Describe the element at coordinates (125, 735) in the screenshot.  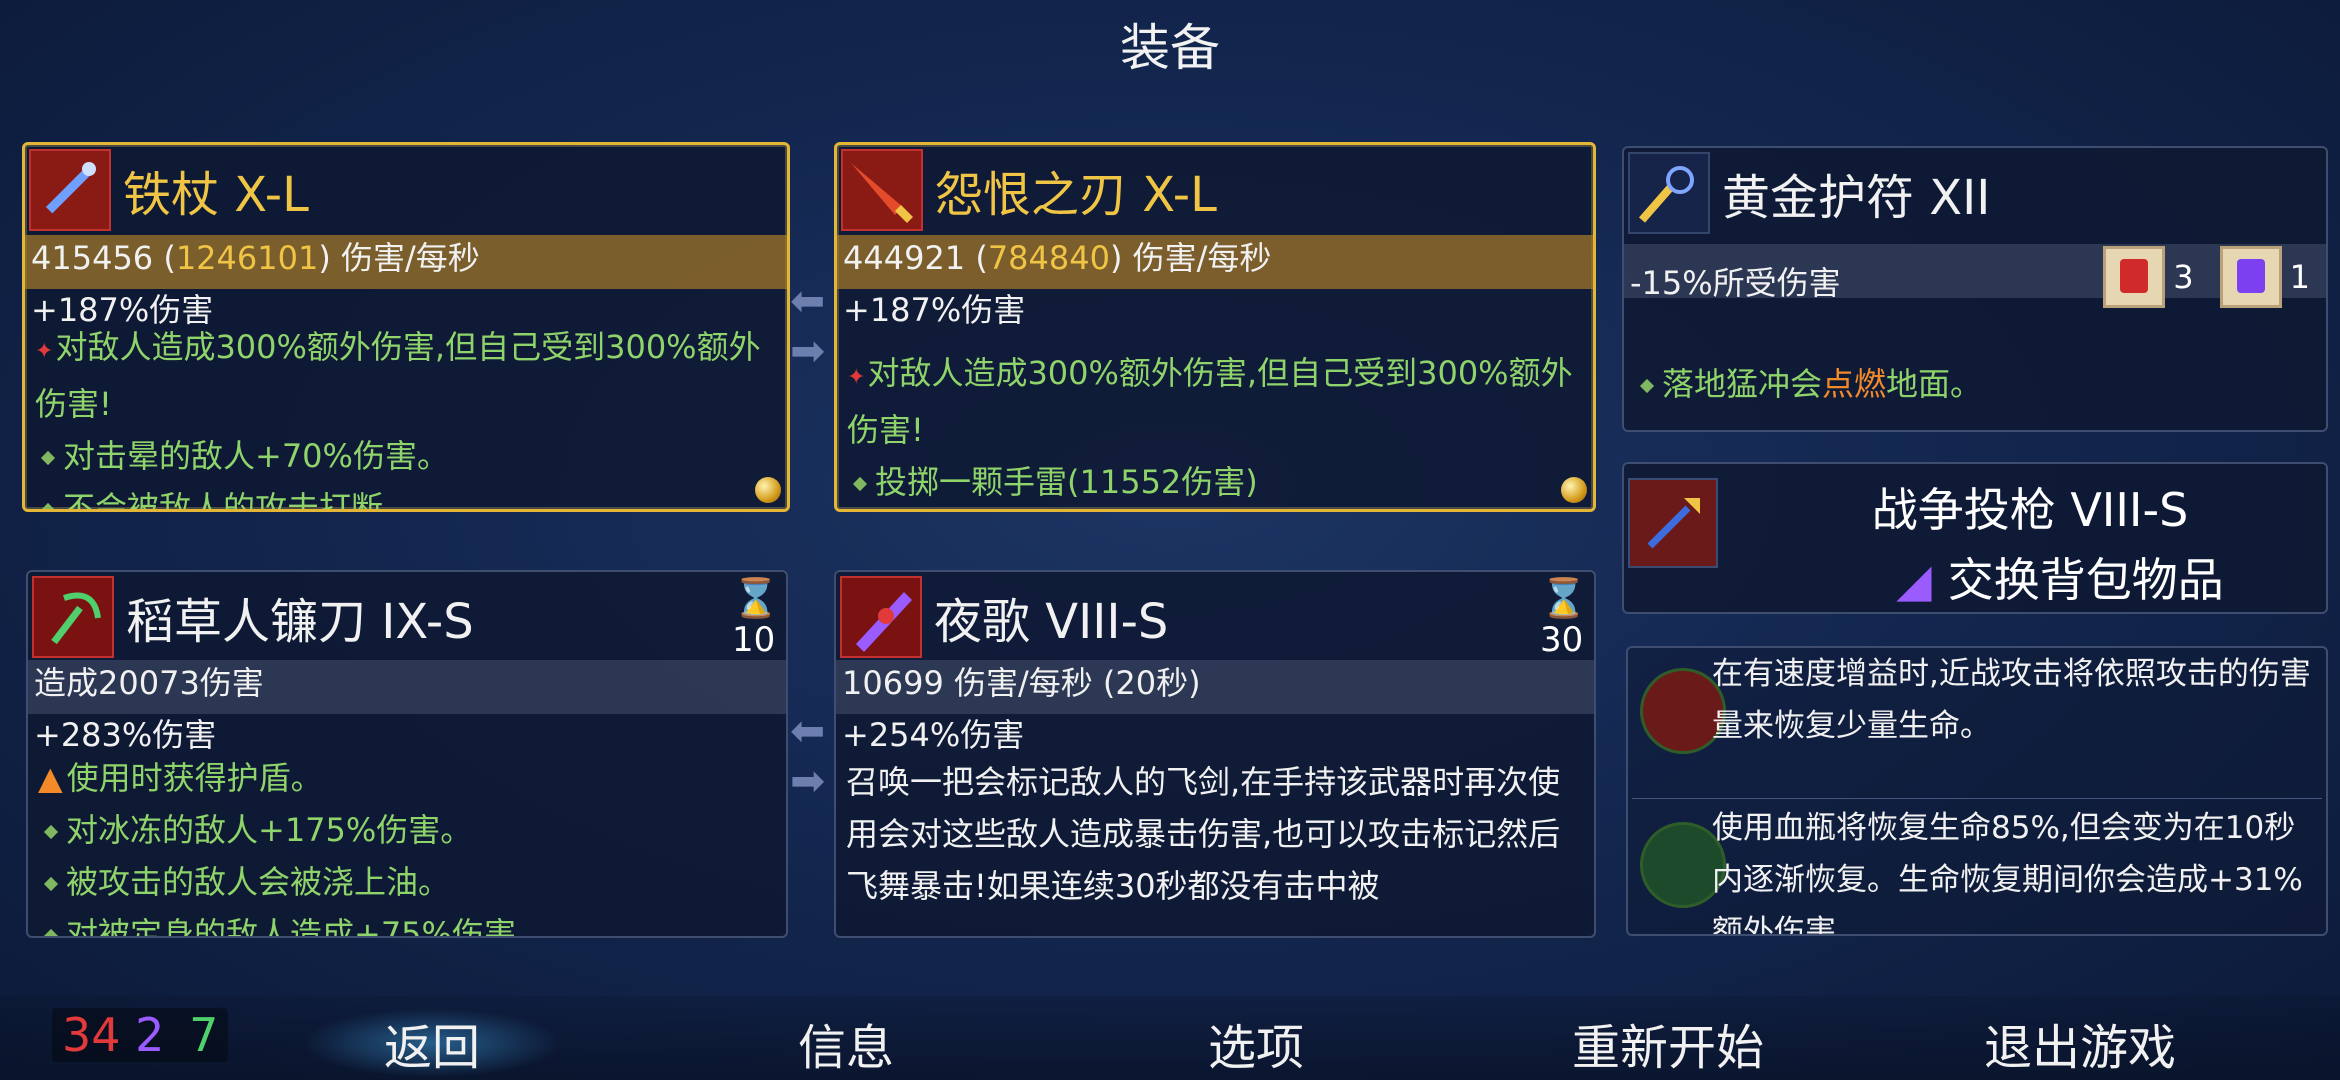
I see `skill-bonus: +283%伤害` at that location.